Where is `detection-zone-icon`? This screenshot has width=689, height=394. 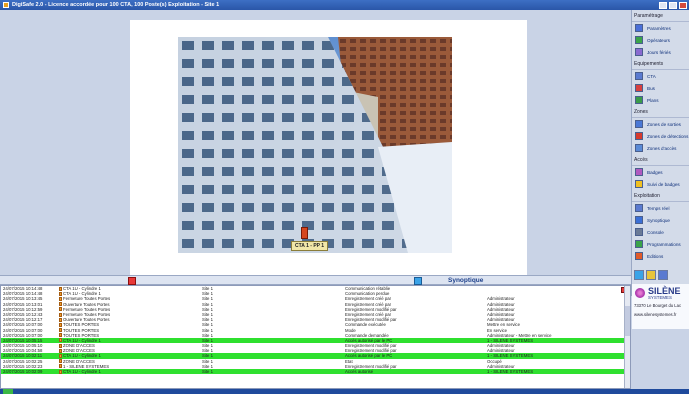 detection-zone-icon is located at coordinates (639, 136).